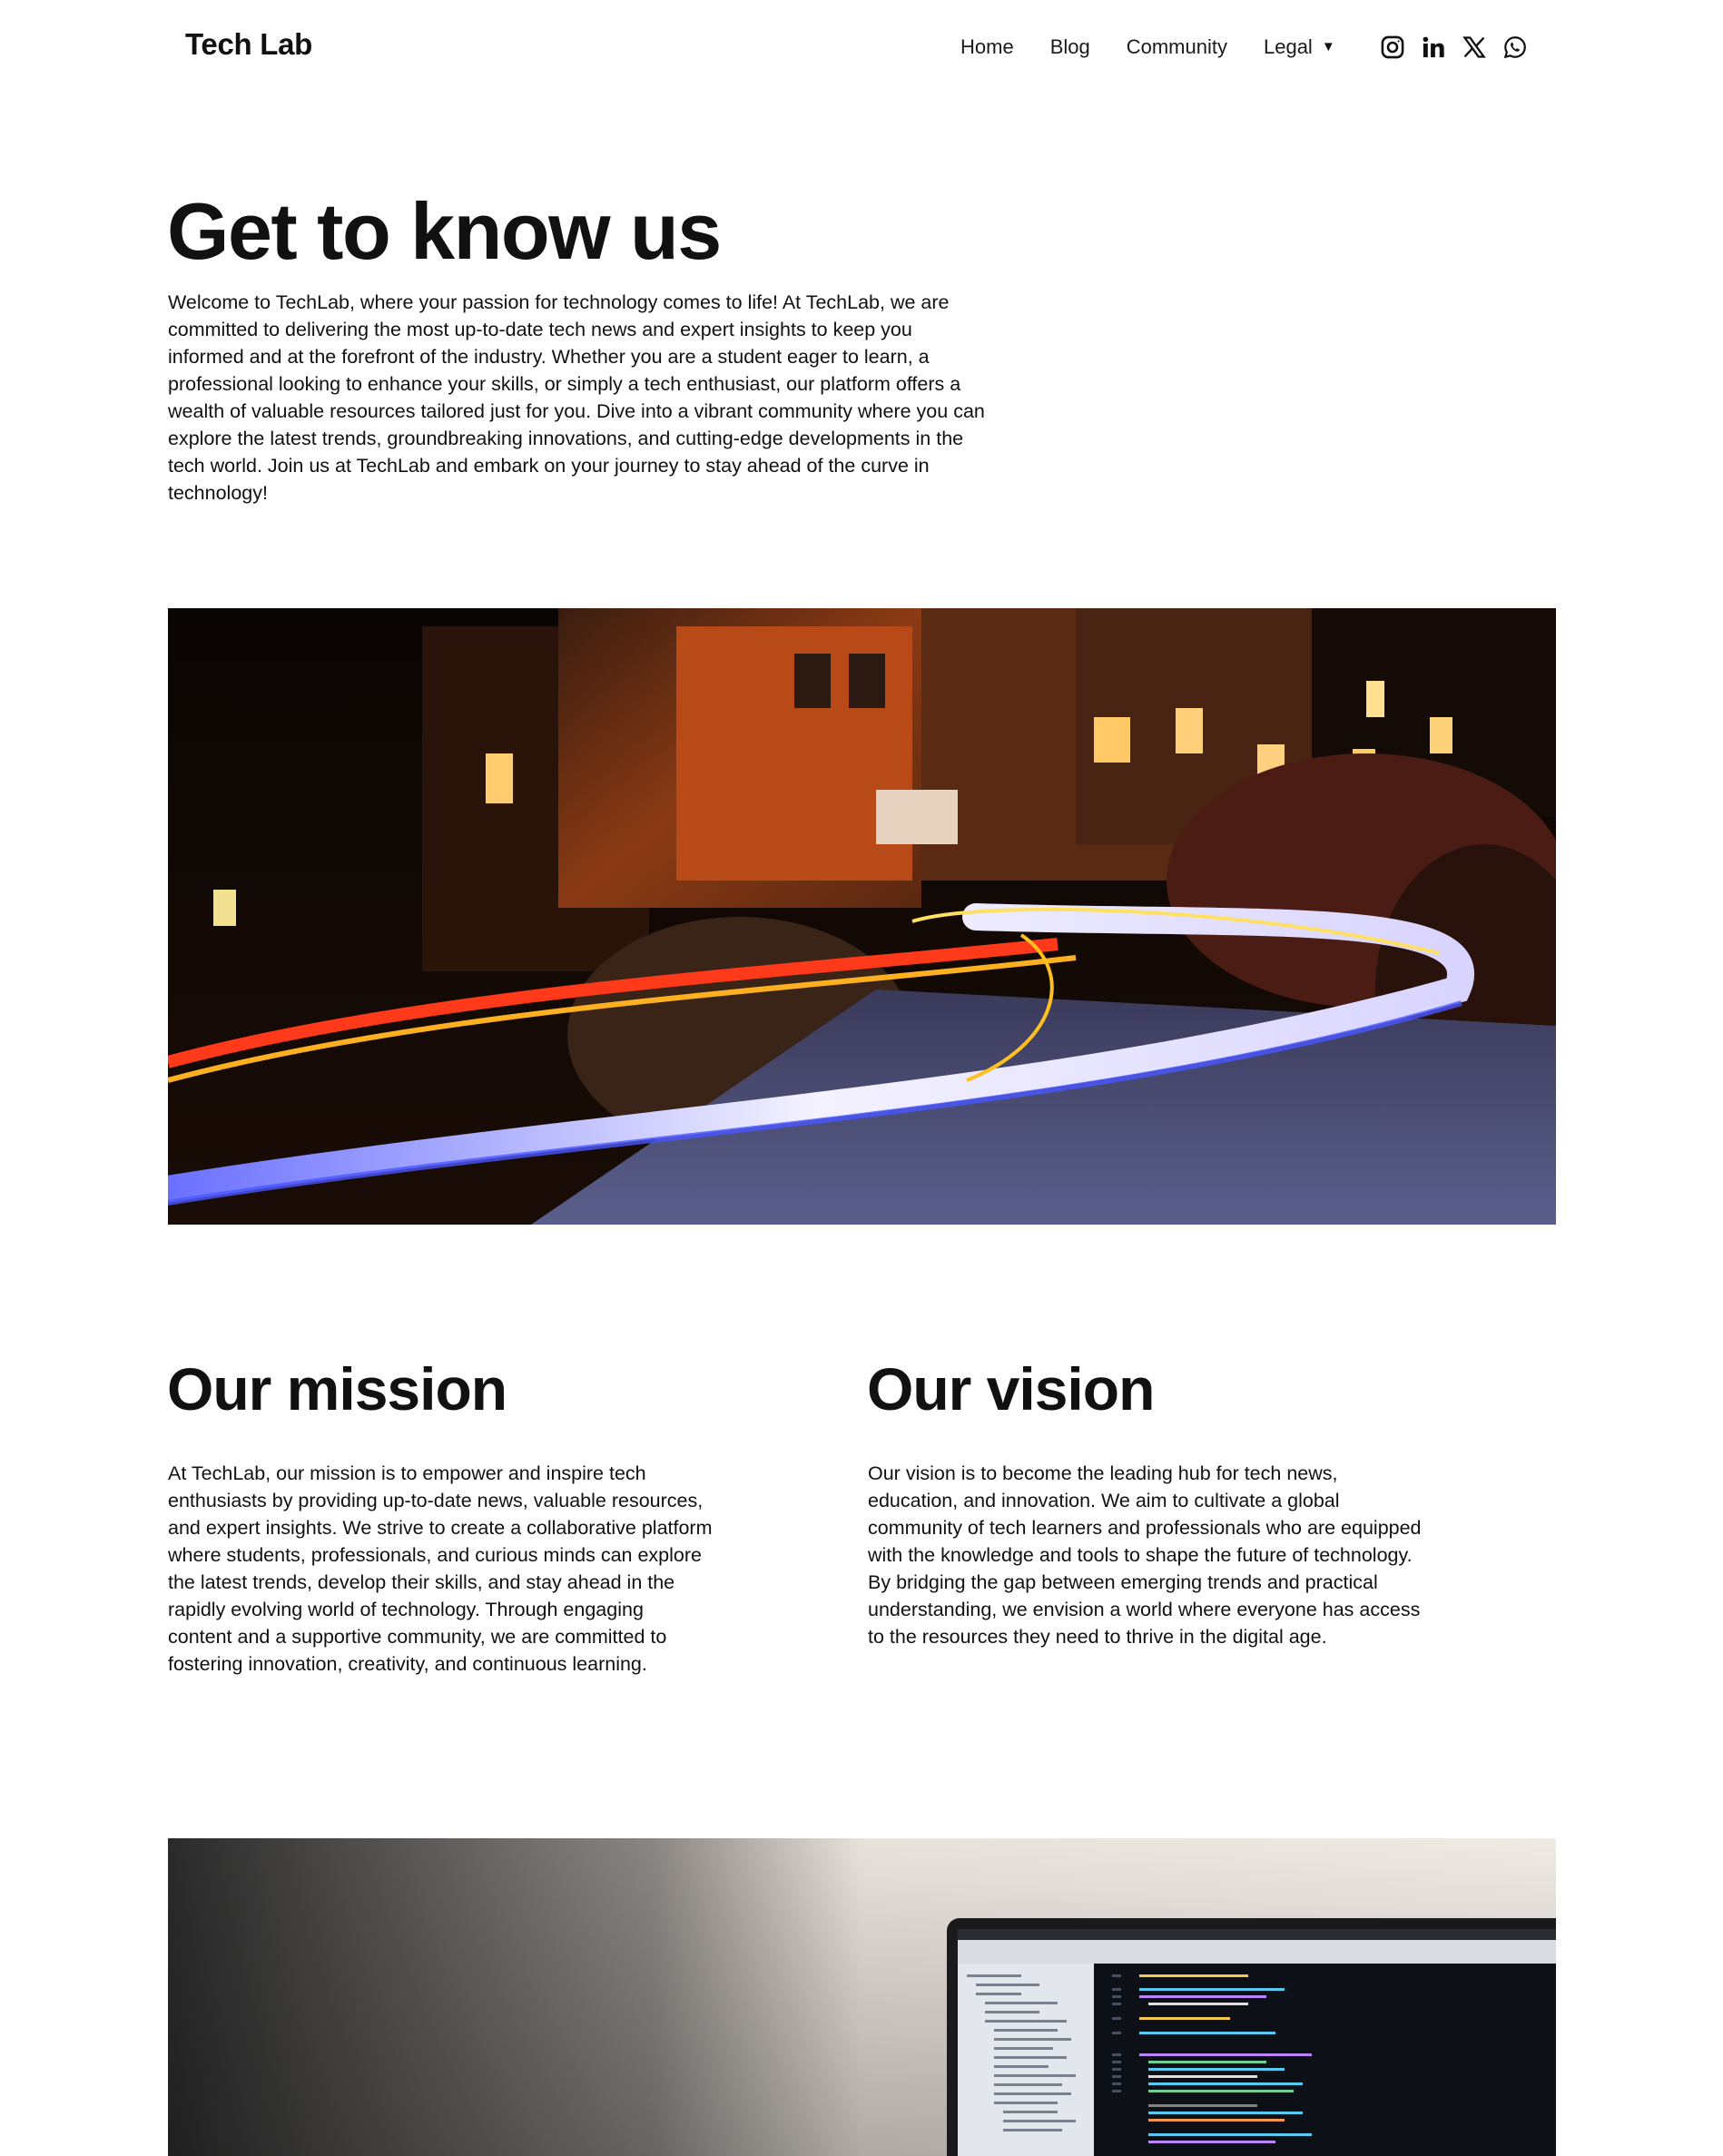 Image resolution: width=1723 pixels, height=2156 pixels. I want to click on site-header: Tech Lab Home Blog Community Legal ▼, so click(861, 48).